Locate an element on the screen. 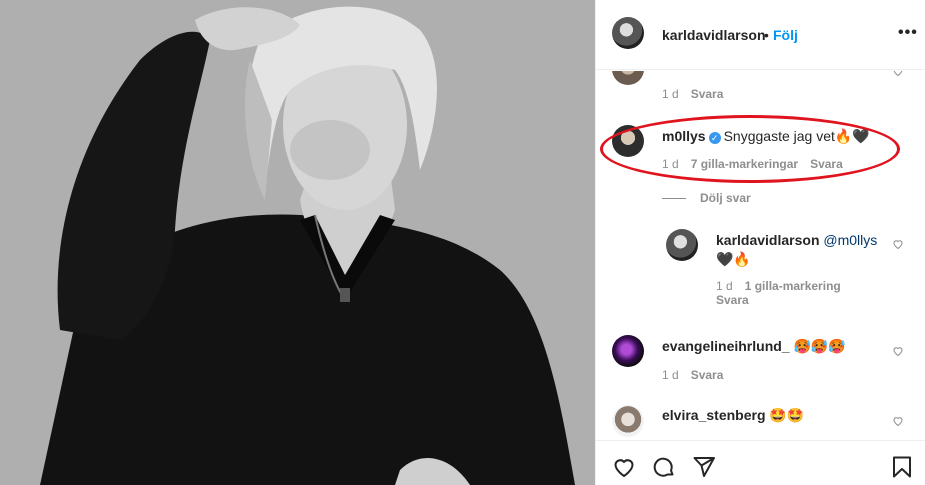 This screenshot has height=485, width=925. comment-body: elvira_stenberg 🤩🤩 is located at coordinates (774, 415).